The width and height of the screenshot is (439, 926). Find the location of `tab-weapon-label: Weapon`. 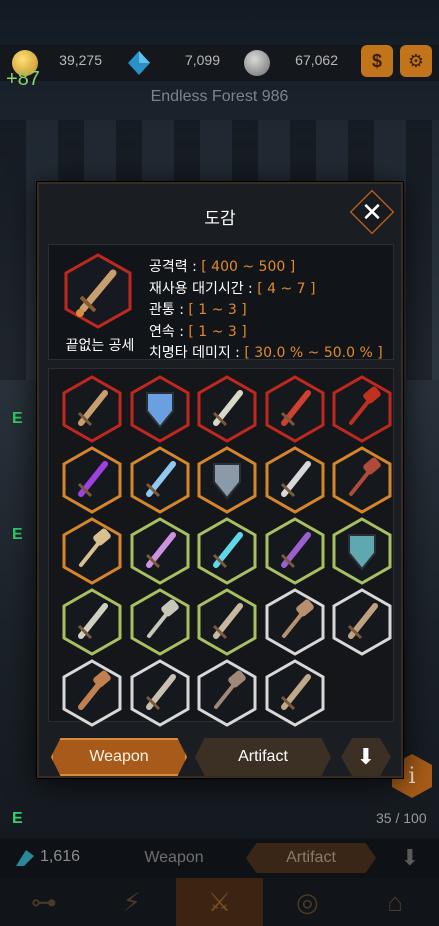

tab-weapon-label: Weapon is located at coordinates (119, 756).